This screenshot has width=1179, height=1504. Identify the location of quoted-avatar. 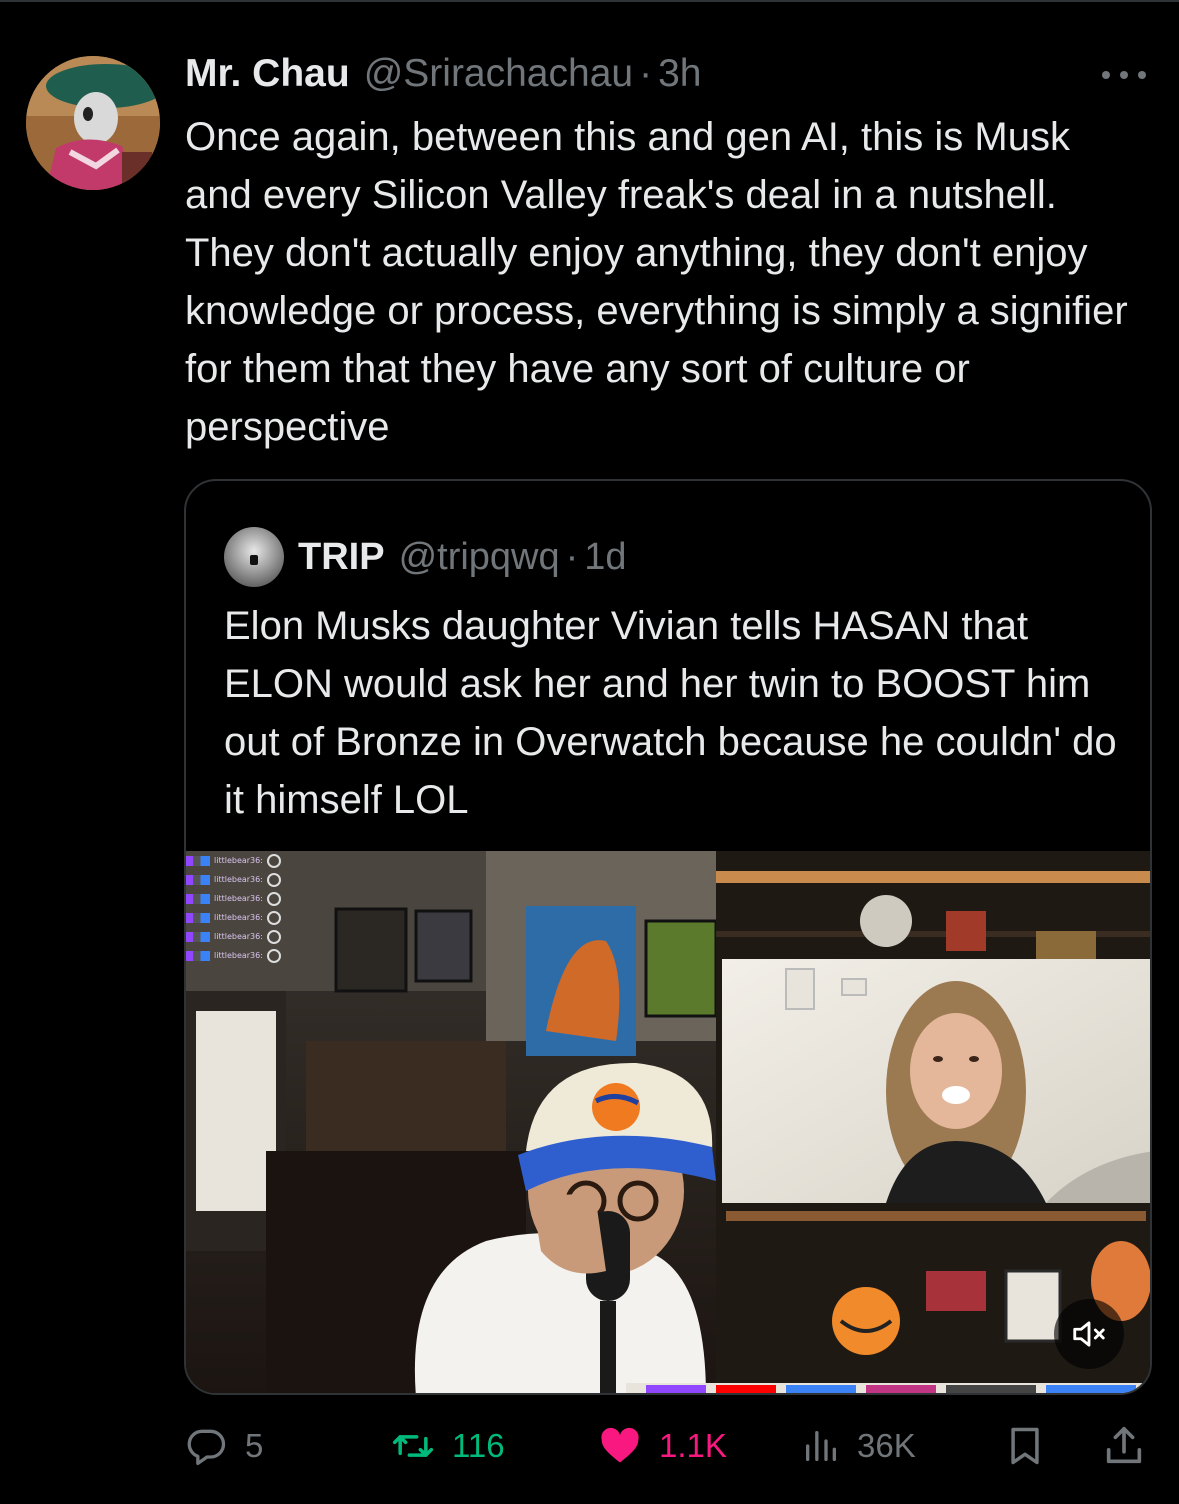
(254, 557).